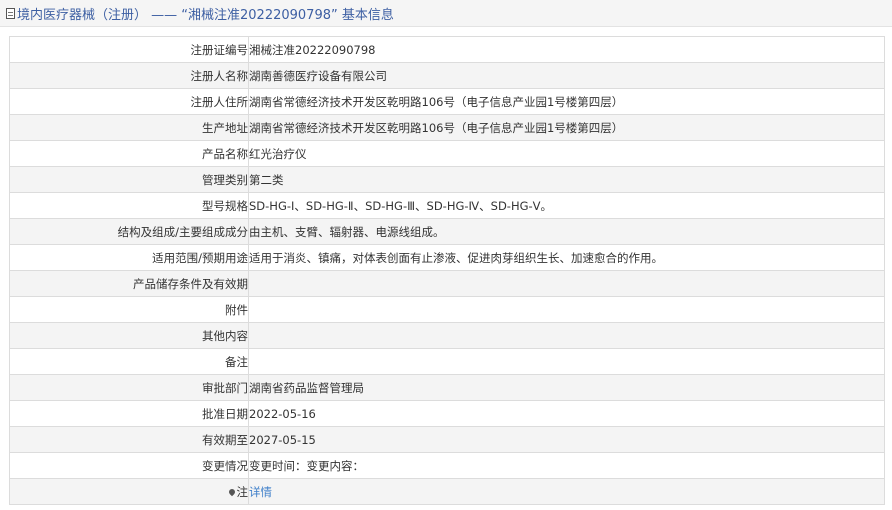 Image resolution: width=892 pixels, height=510 pixels. I want to click on row-label: 变更情况, so click(129, 465).